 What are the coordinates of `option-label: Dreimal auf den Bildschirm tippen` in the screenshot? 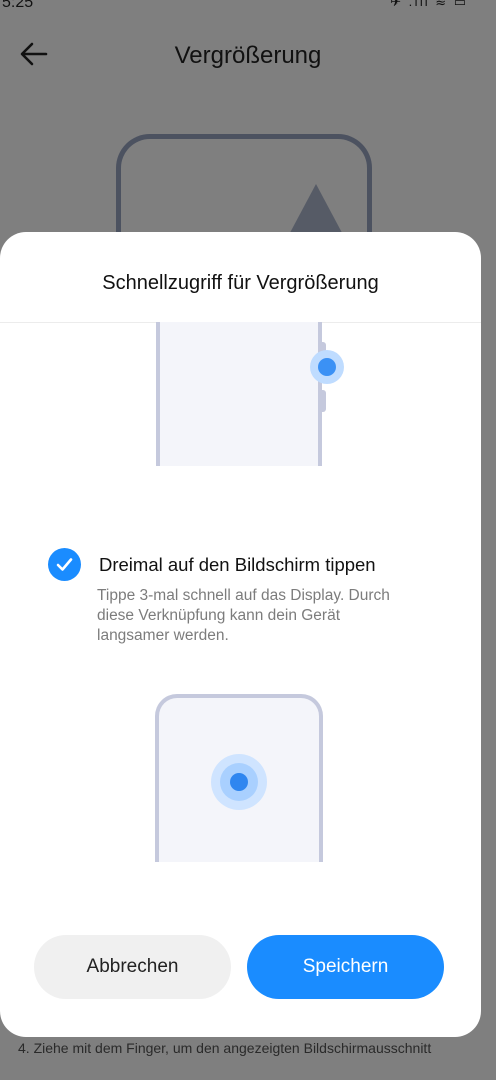 It's located at (237, 564).